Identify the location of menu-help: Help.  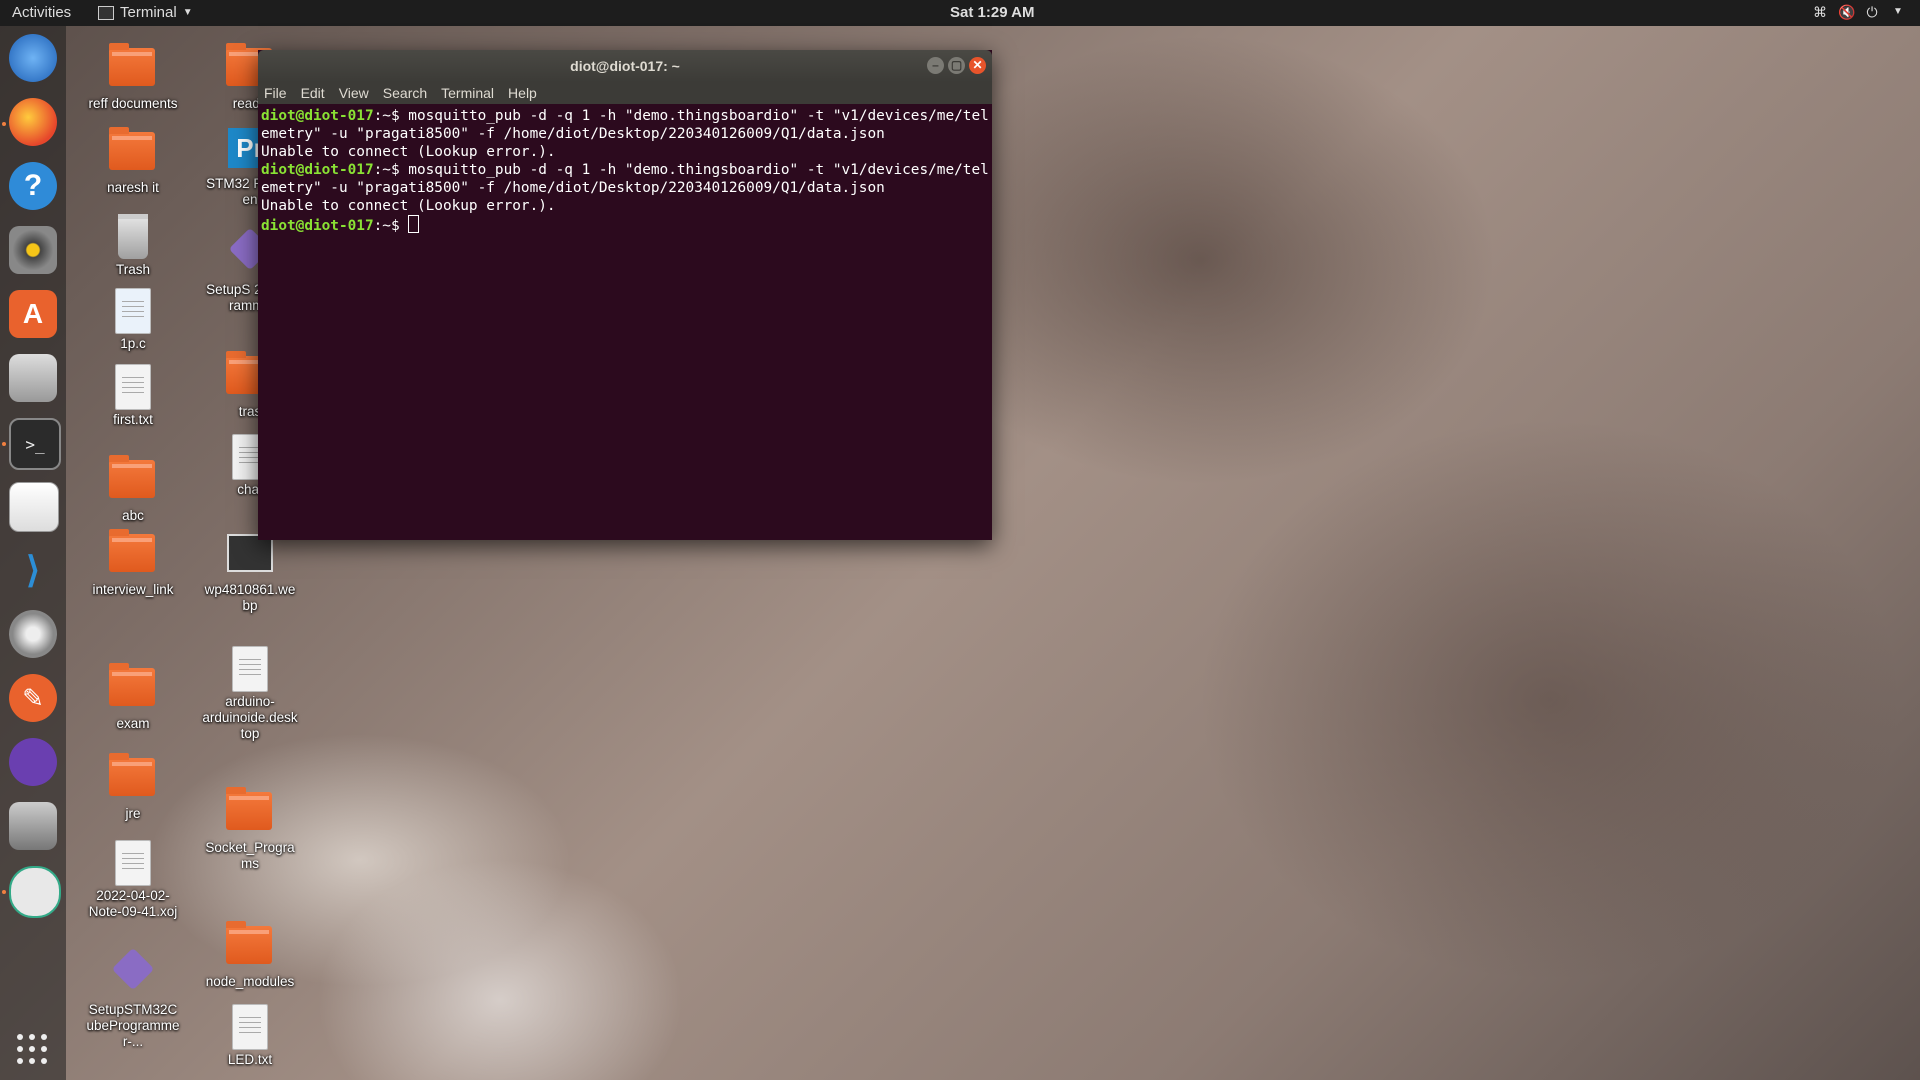
(522, 93).